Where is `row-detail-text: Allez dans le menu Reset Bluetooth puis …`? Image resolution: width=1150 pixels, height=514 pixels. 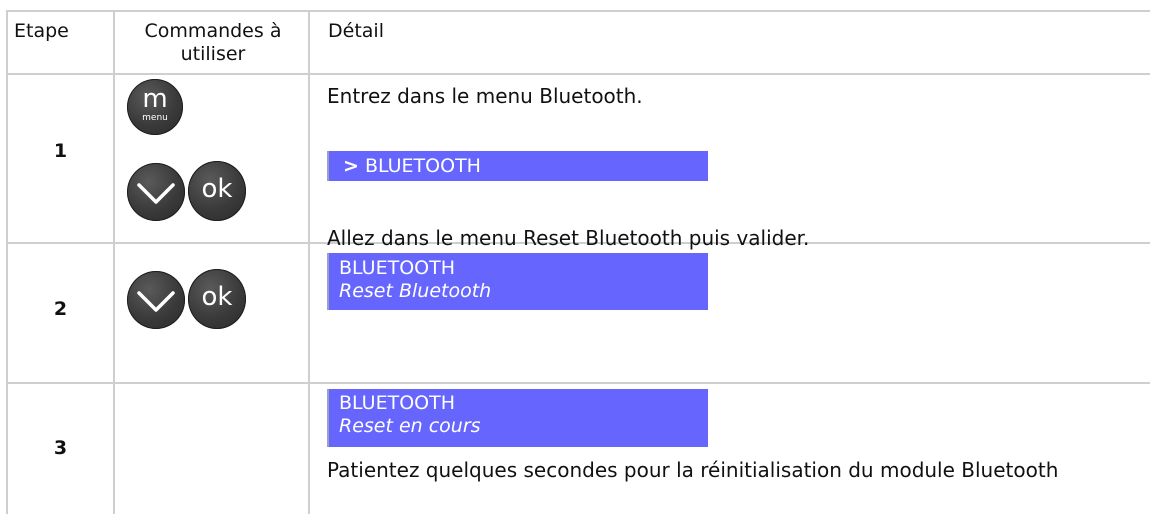
row-detail-text: Allez dans le menu Reset Bluetooth puis … is located at coordinates (568, 238).